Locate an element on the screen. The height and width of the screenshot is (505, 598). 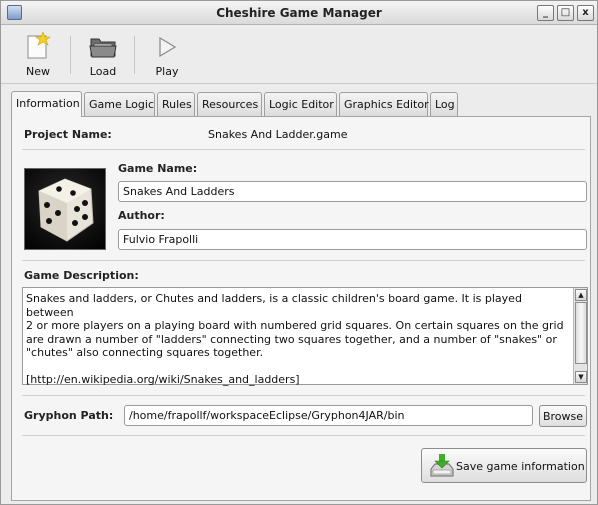
browse-button: Browse is located at coordinates (563, 416).